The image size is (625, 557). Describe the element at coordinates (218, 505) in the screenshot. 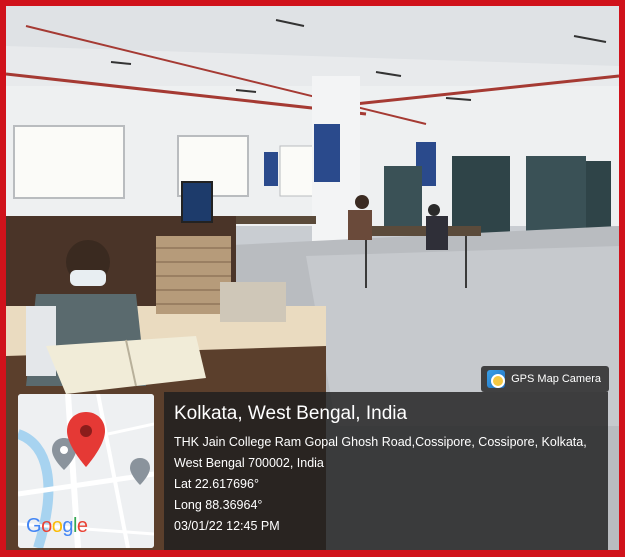

I see `longitude: Long 88.36964°` at that location.